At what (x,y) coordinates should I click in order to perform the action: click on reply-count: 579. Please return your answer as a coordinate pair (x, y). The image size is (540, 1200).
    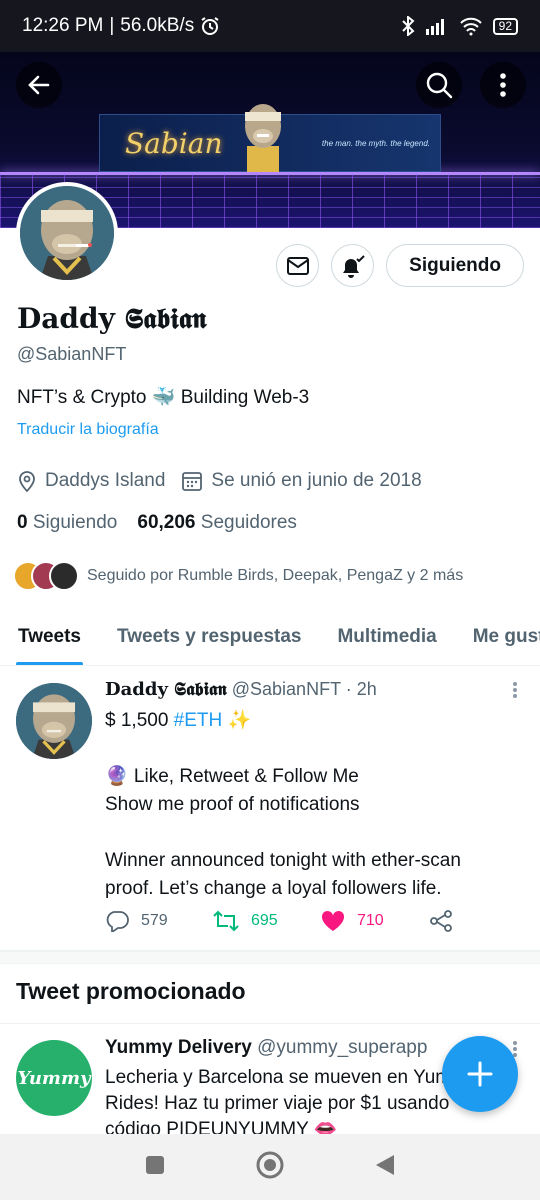
    Looking at the image, I should click on (154, 920).